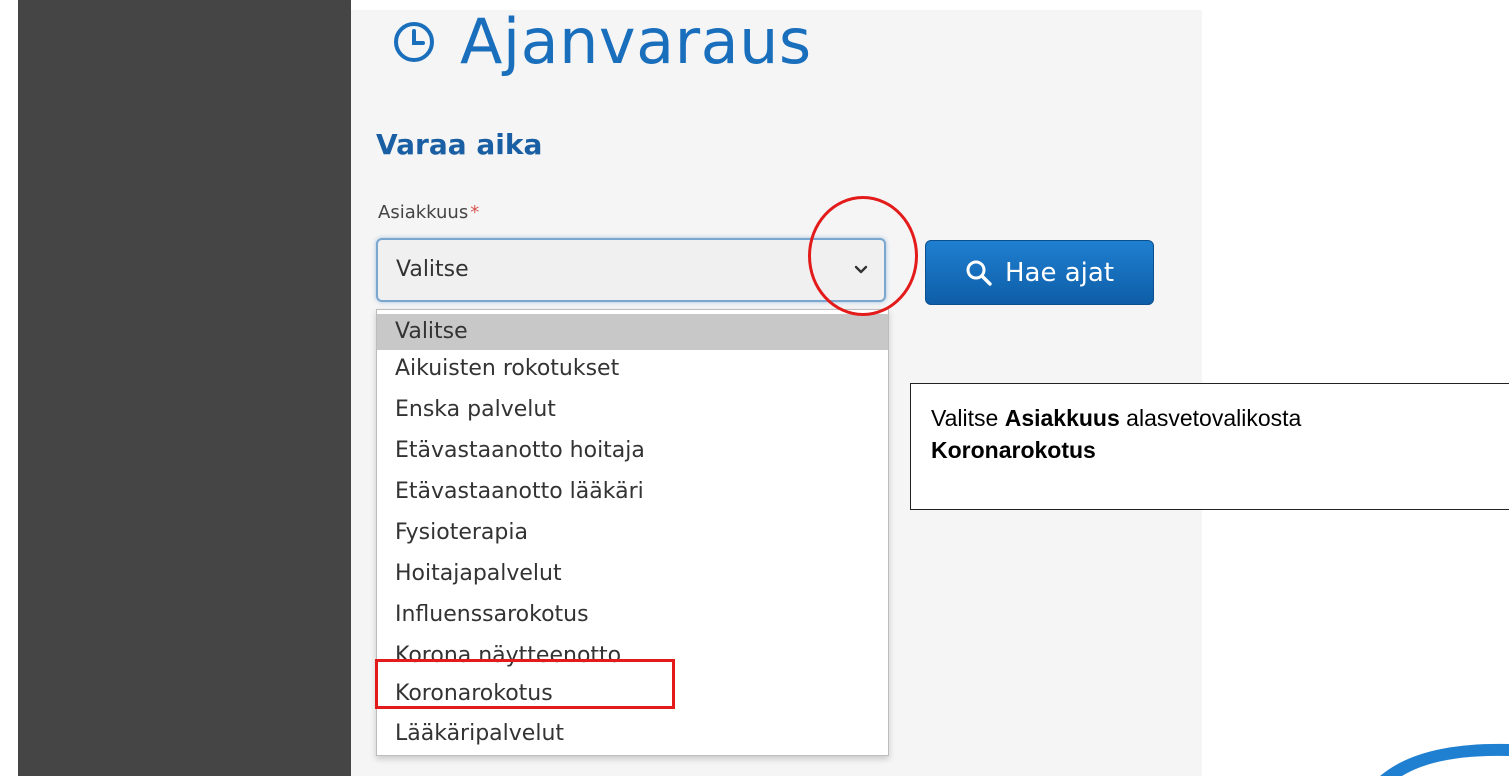 Image resolution: width=1509 pixels, height=776 pixels. I want to click on dropdown-option: Enska palvelut, so click(632, 410).